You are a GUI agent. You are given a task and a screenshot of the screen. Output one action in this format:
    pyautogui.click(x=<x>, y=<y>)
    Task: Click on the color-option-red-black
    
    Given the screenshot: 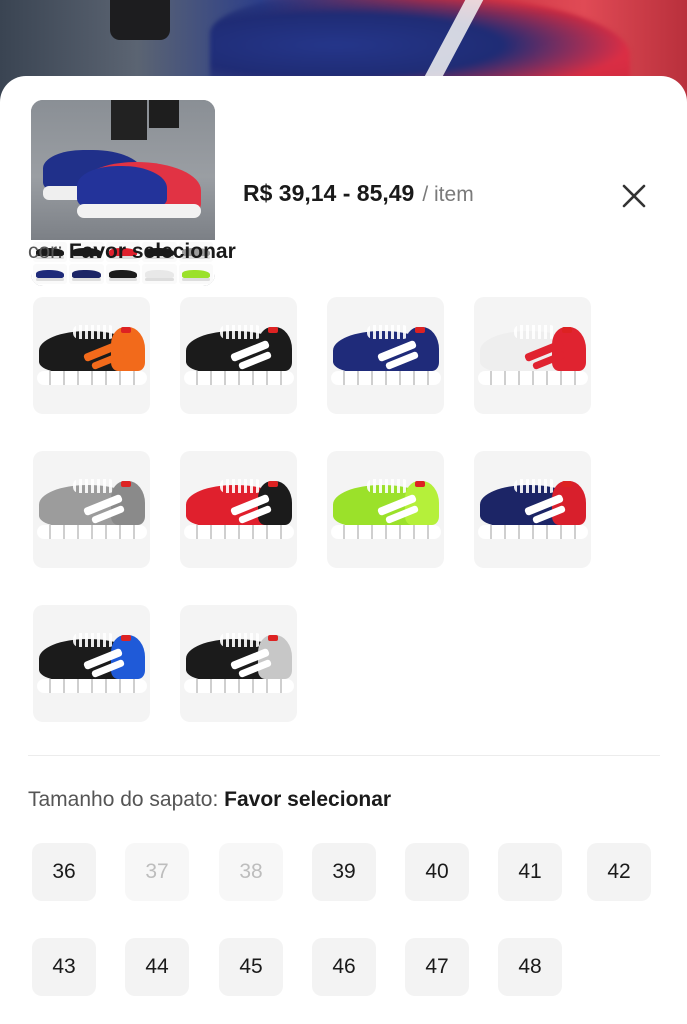 What is the action you would take?
    pyautogui.click(x=238, y=509)
    